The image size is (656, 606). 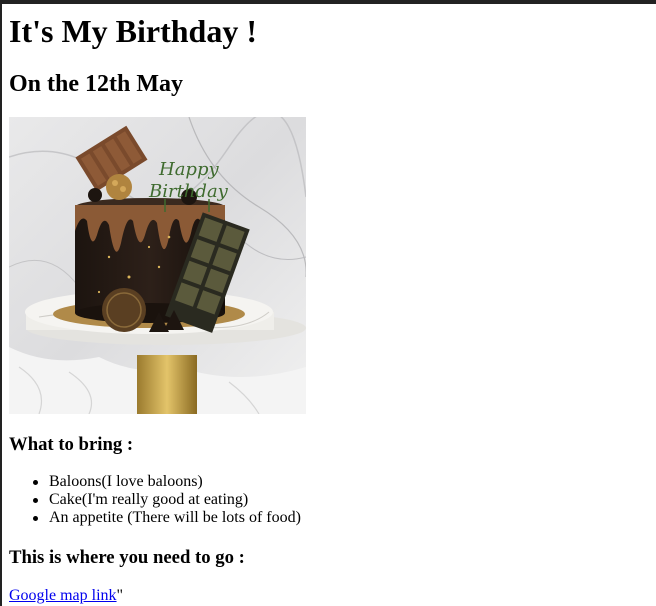 I want to click on window-top-border, so click(x=328, y=2).